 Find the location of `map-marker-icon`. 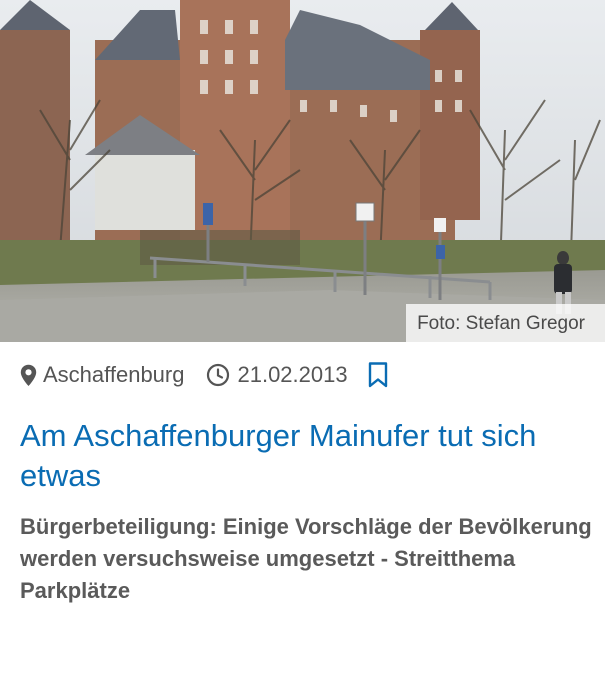

map-marker-icon is located at coordinates (28, 375).